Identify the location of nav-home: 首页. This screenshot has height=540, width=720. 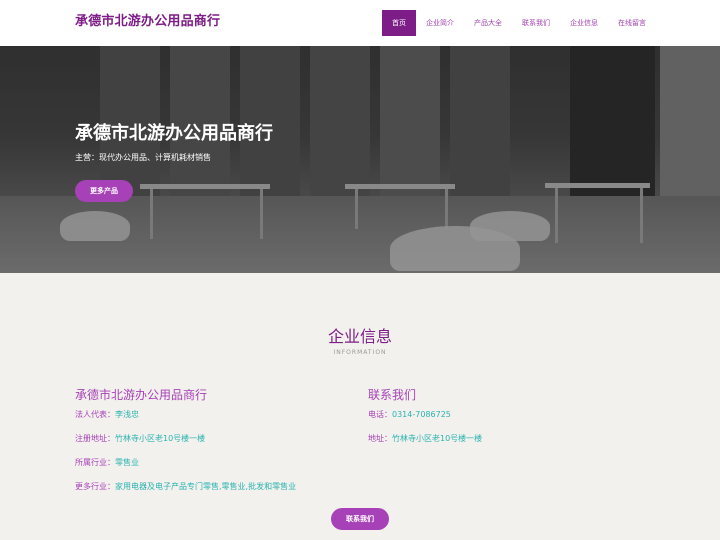
(399, 23).